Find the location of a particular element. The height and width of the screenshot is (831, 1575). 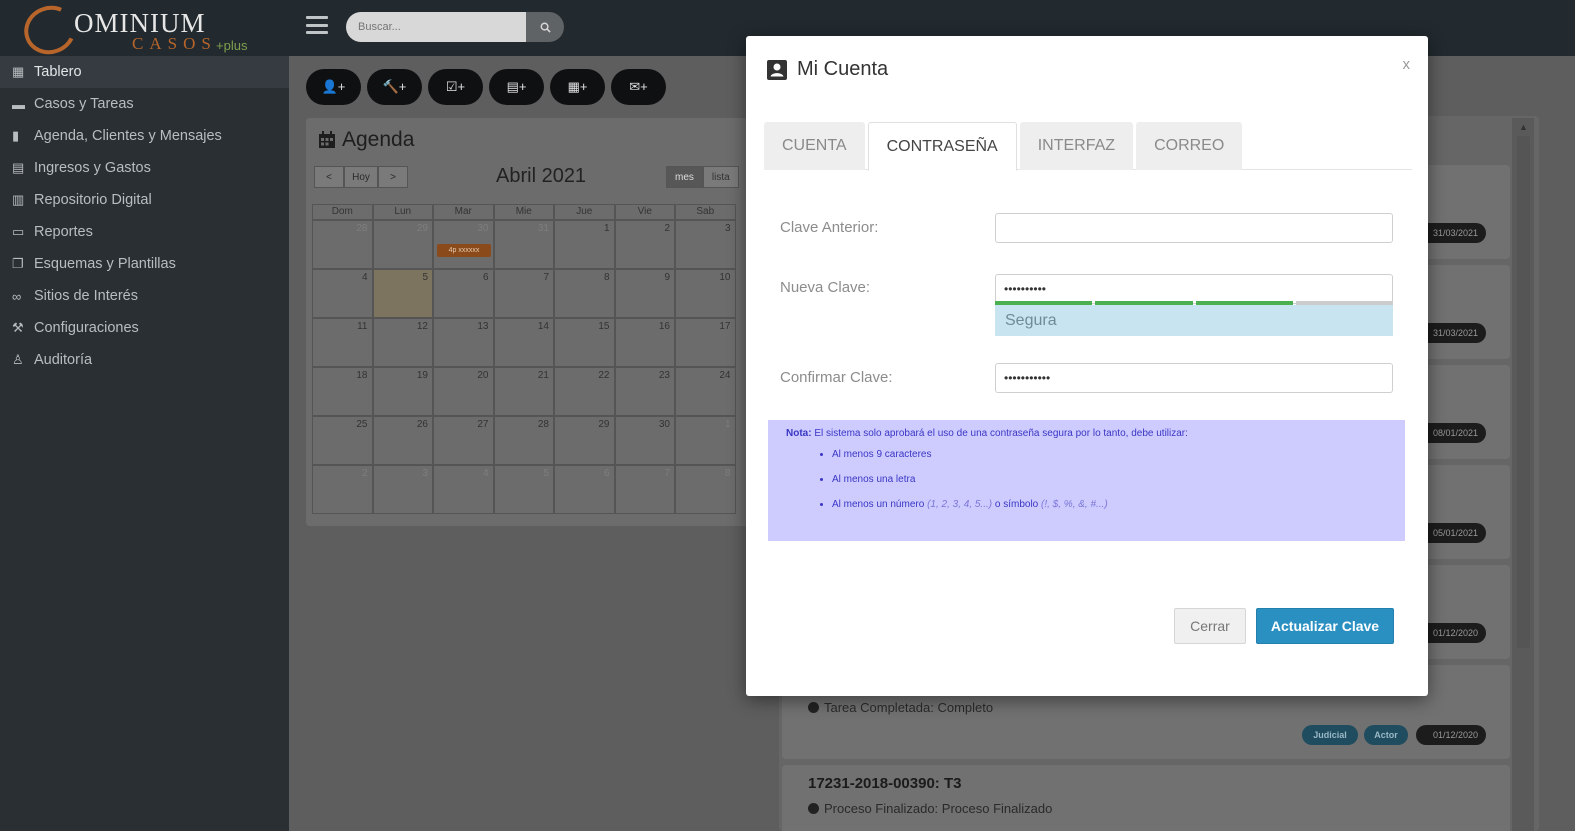

calendar-day: 14 is located at coordinates (523, 342).